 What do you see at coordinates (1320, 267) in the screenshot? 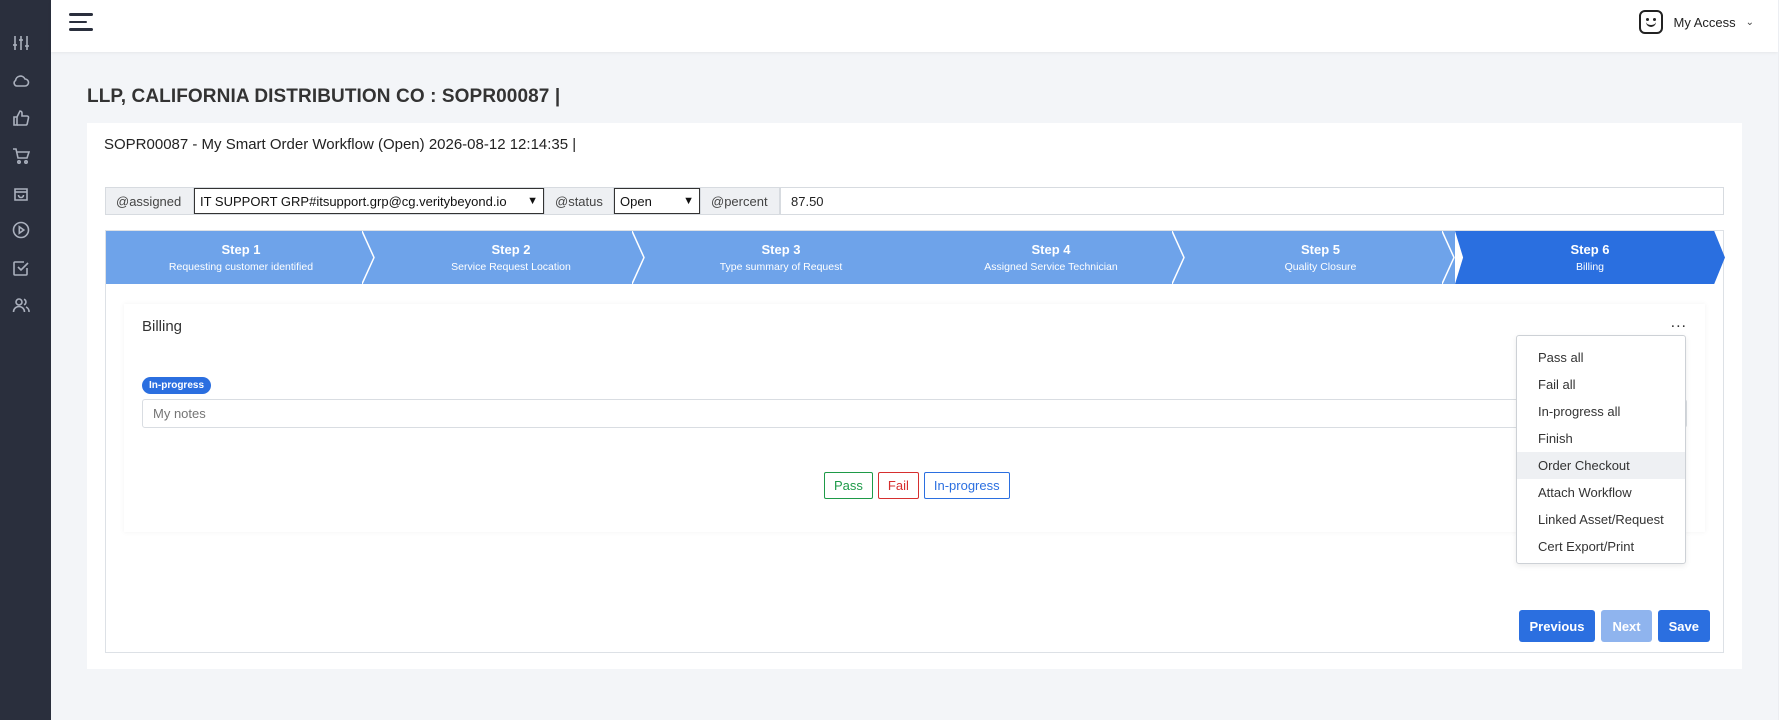
I see `step-description: Quality Closure` at bounding box center [1320, 267].